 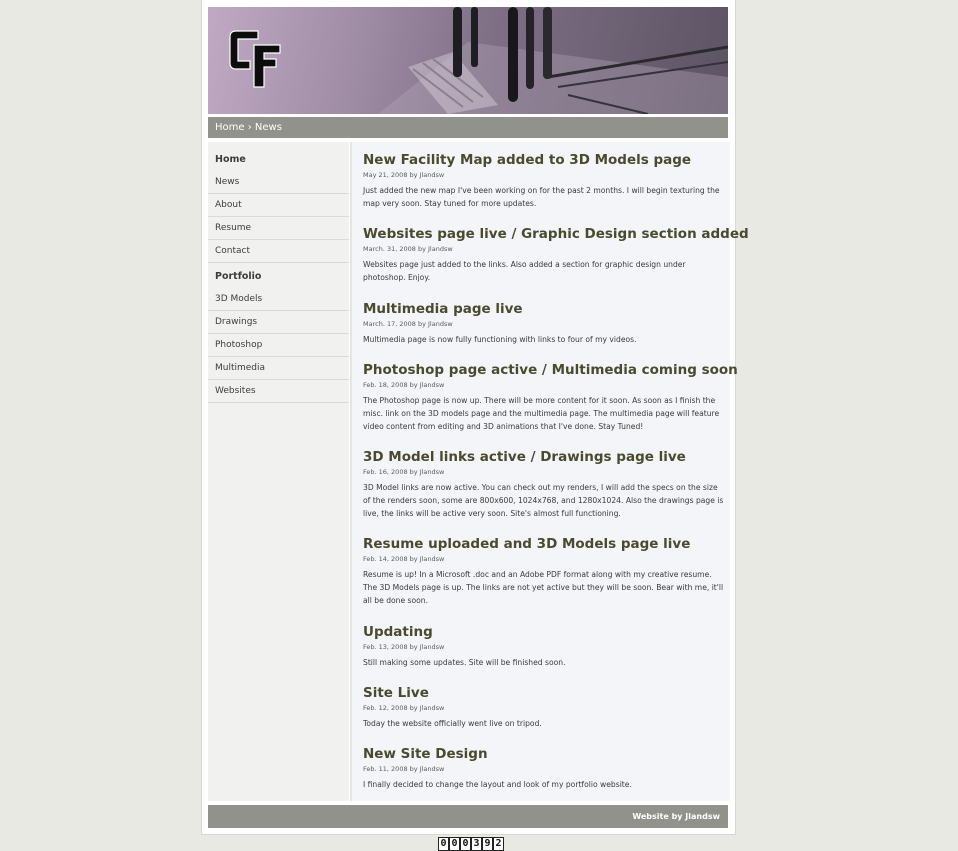 I want to click on sidebar-item-3d-models: 3D Models, so click(x=278, y=299).